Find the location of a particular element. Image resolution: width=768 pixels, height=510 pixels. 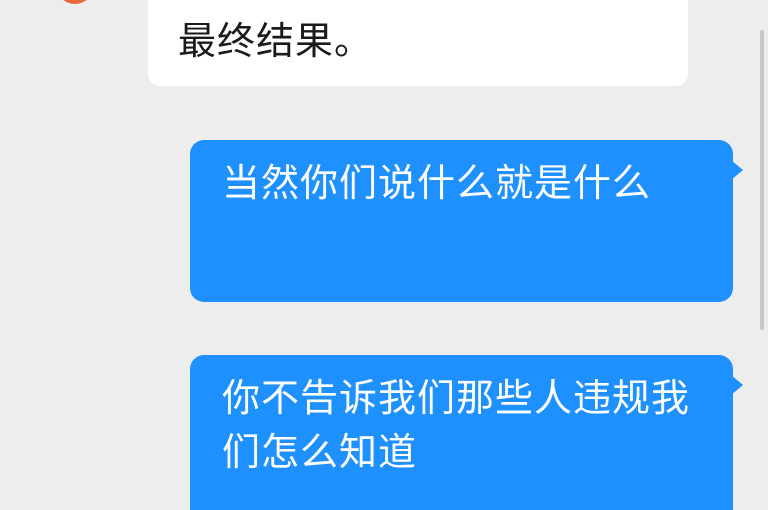

message-text: 你不告诉我们那些人违规我们怎么知道 is located at coordinates (456, 425).